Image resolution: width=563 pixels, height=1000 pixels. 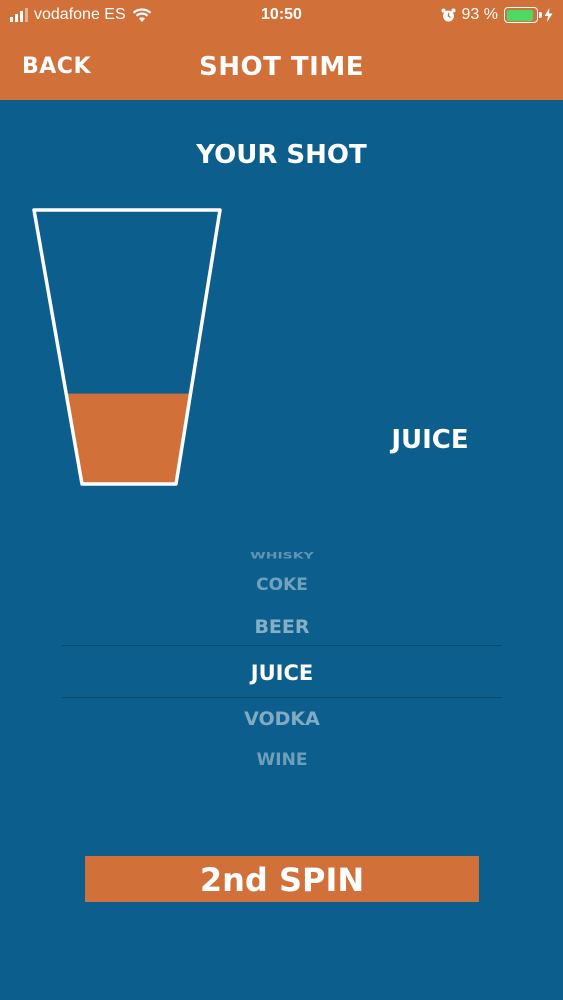 I want to click on status-bar: vodafone ES 10:50 93 %, so click(x=281, y=16).